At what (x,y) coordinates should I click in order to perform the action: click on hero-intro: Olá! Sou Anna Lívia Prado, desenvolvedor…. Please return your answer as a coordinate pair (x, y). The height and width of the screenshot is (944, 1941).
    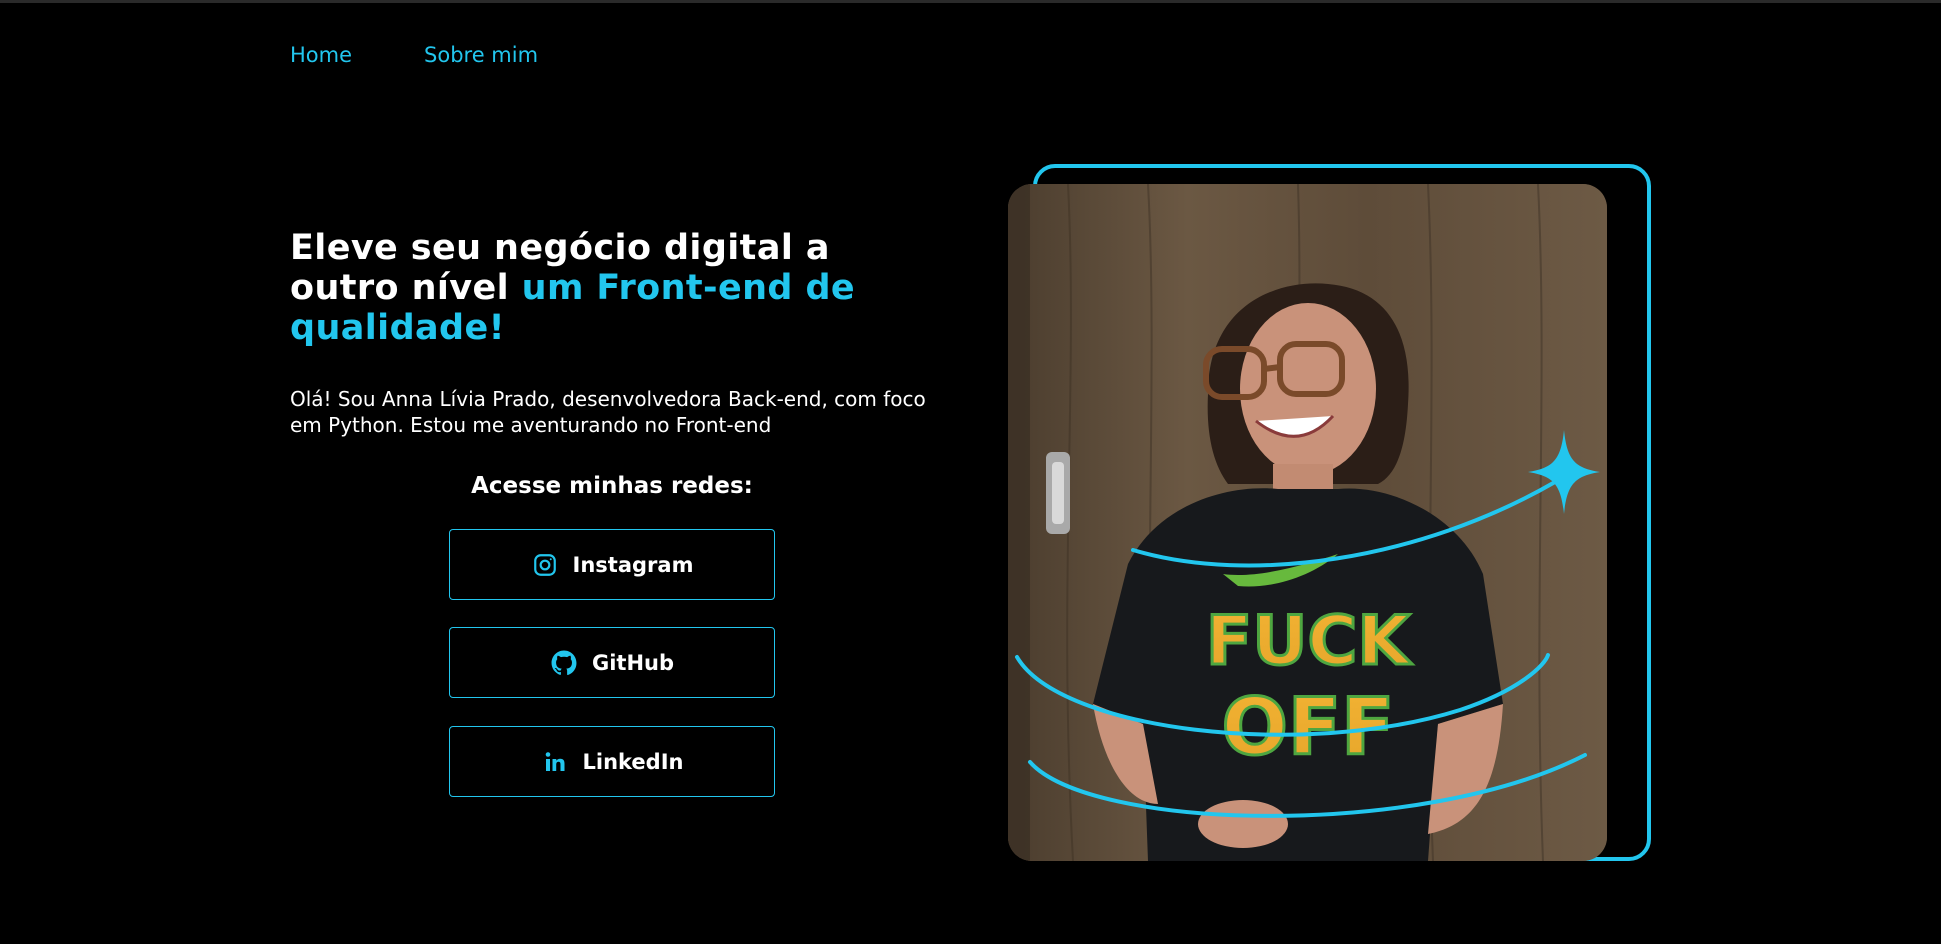
    Looking at the image, I should click on (608, 412).